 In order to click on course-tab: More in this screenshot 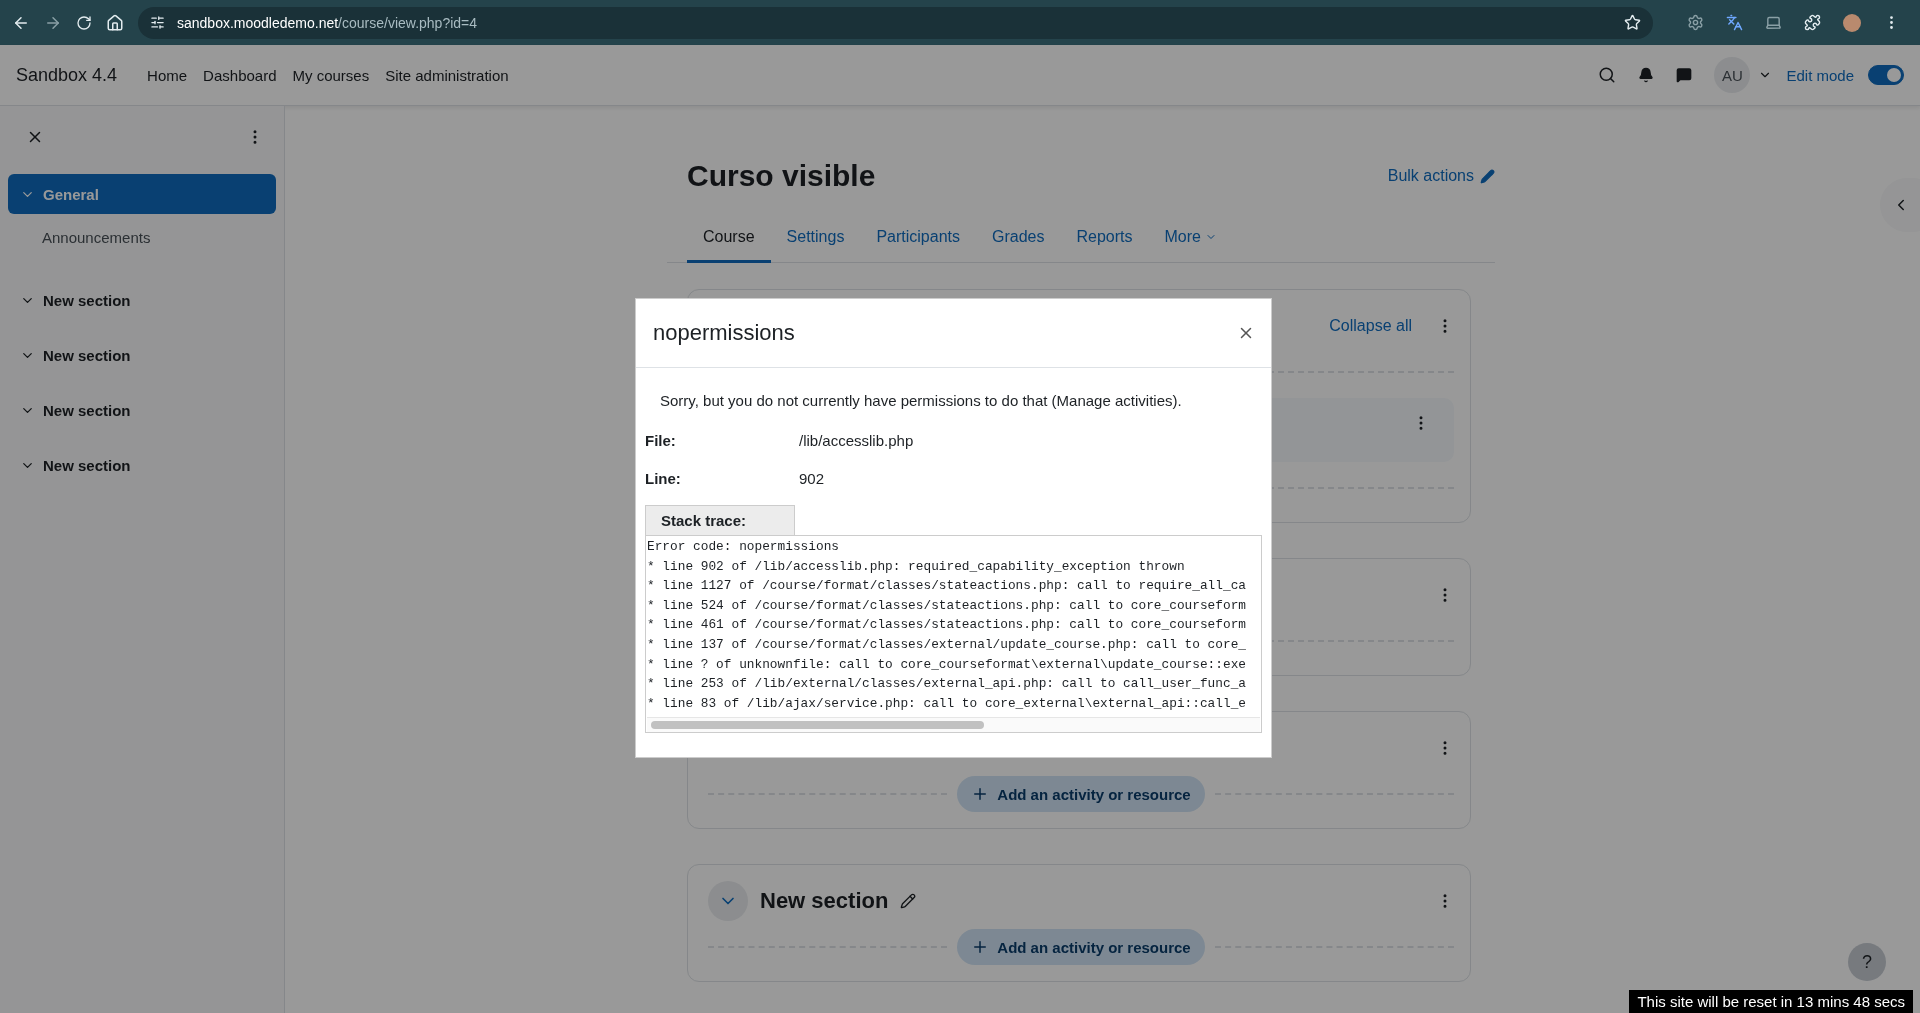, I will do `click(1190, 238)`.